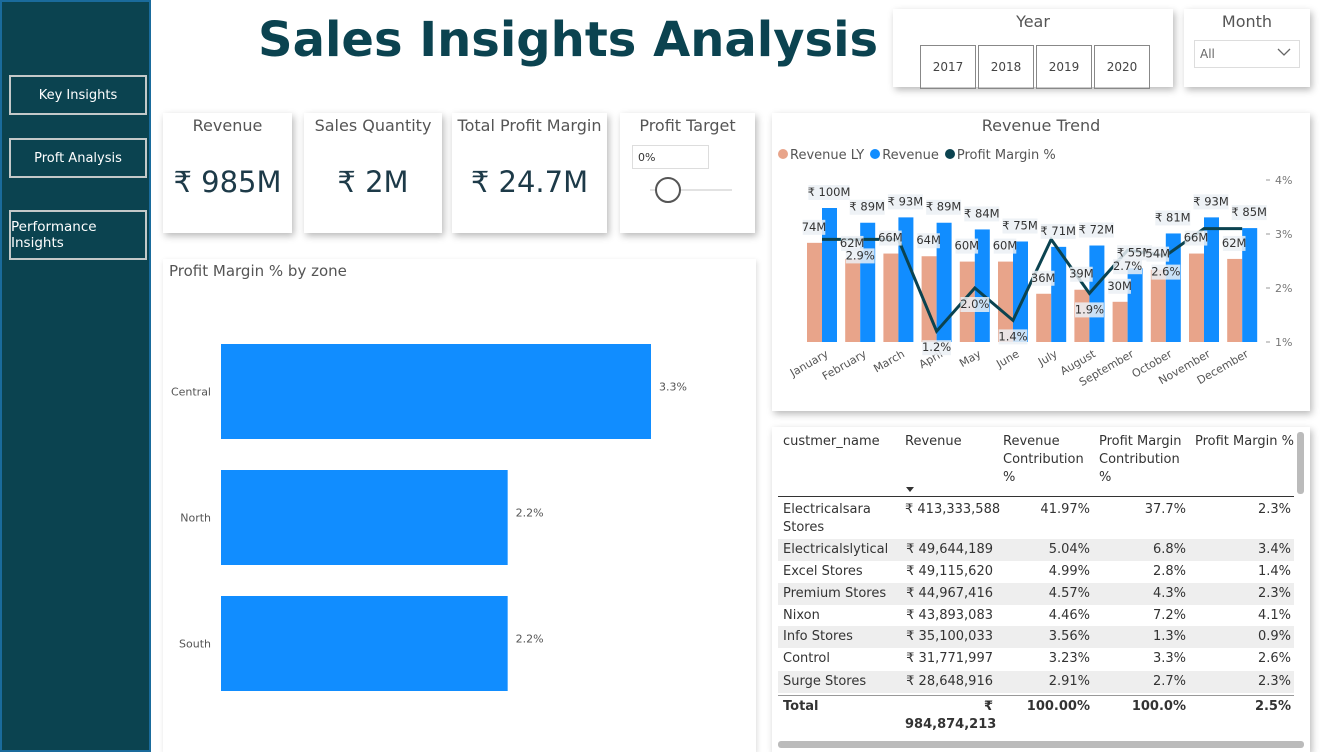 The width and height of the screenshot is (1321, 752). What do you see at coordinates (1036, 659) in the screenshot?
I see `table-row: Control ₹ 31,771,997 3.23% 3.3% 2.6%` at bounding box center [1036, 659].